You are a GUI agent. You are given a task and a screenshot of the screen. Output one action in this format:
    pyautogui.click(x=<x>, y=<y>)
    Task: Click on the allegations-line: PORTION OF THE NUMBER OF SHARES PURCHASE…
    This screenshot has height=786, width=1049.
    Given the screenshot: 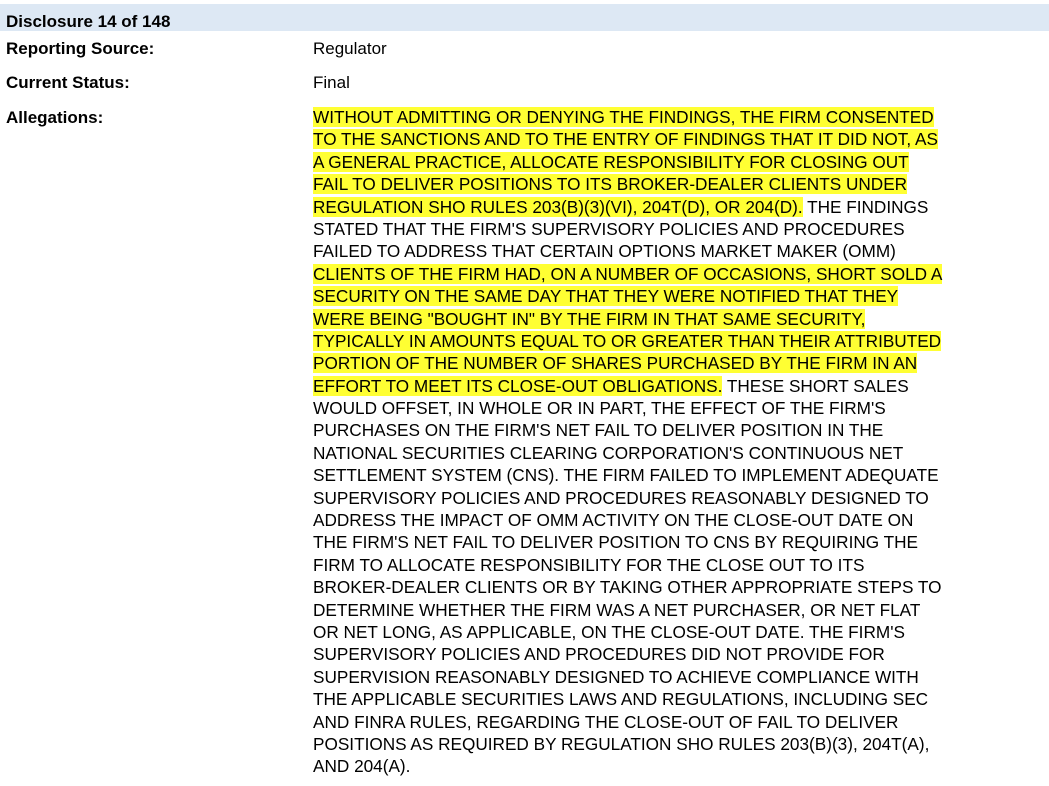 What is the action you would take?
    pyautogui.click(x=678, y=363)
    